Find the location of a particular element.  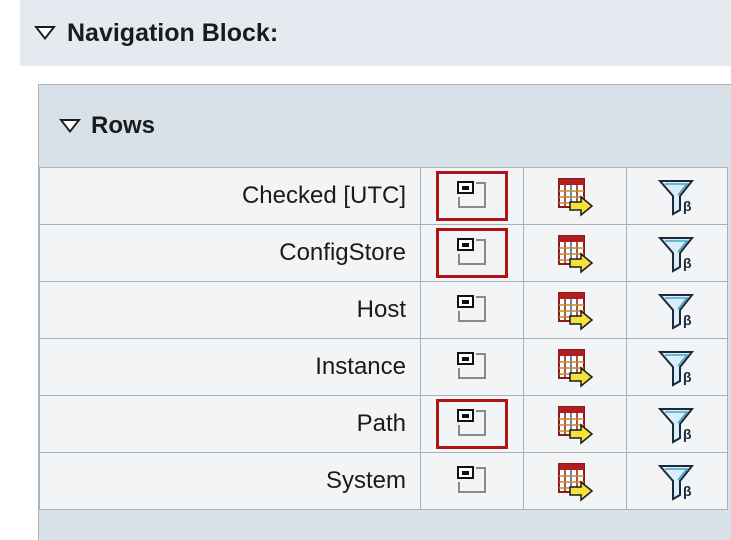

table-row: Instance β is located at coordinates (383, 367).